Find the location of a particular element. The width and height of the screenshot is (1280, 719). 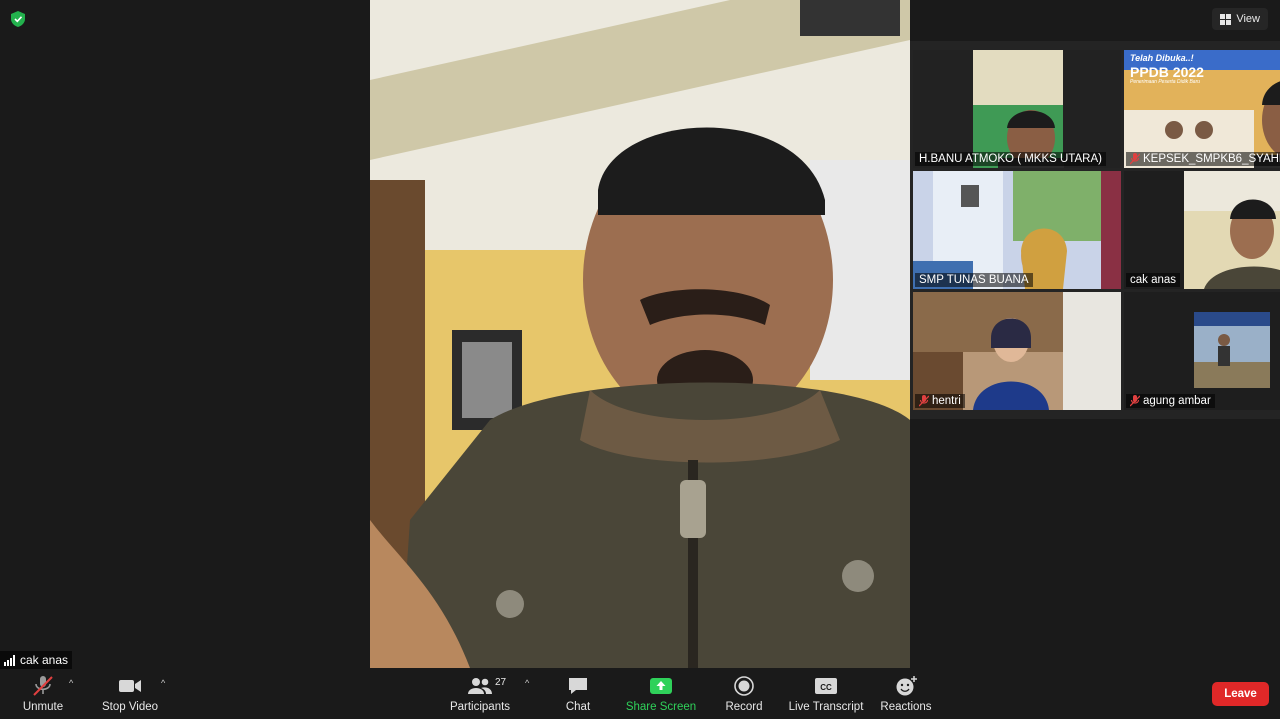

smiley-plus-icon is located at coordinates (906, 686).